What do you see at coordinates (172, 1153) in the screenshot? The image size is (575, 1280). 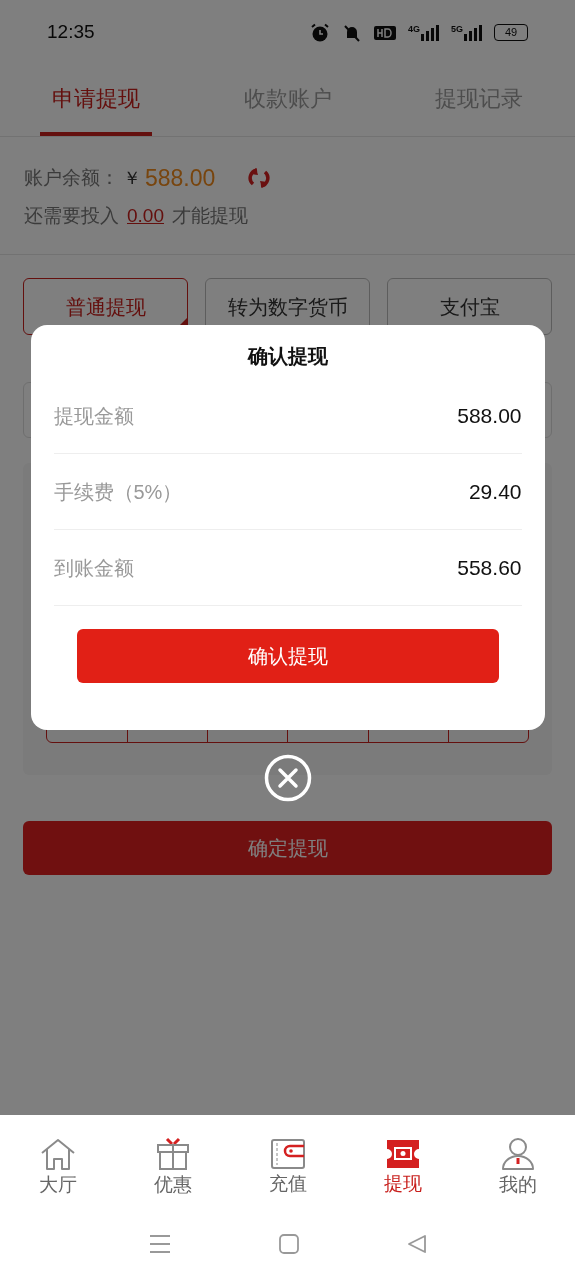 I see `gift-icon` at bounding box center [172, 1153].